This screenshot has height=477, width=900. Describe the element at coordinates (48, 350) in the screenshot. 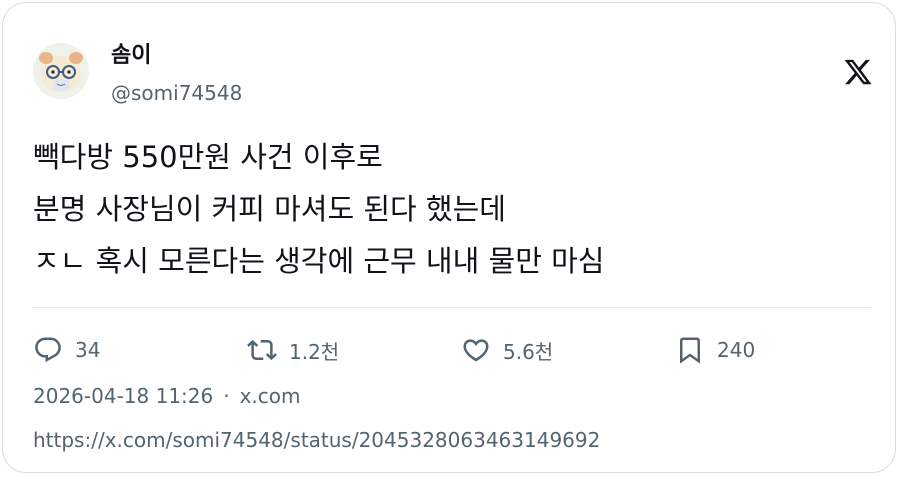

I see `reply-icon` at that location.